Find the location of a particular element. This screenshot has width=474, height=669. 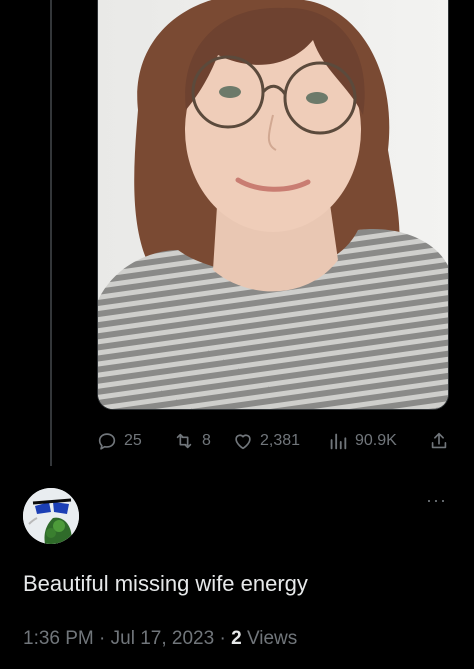

retweet-button: 8 is located at coordinates (191, 441).